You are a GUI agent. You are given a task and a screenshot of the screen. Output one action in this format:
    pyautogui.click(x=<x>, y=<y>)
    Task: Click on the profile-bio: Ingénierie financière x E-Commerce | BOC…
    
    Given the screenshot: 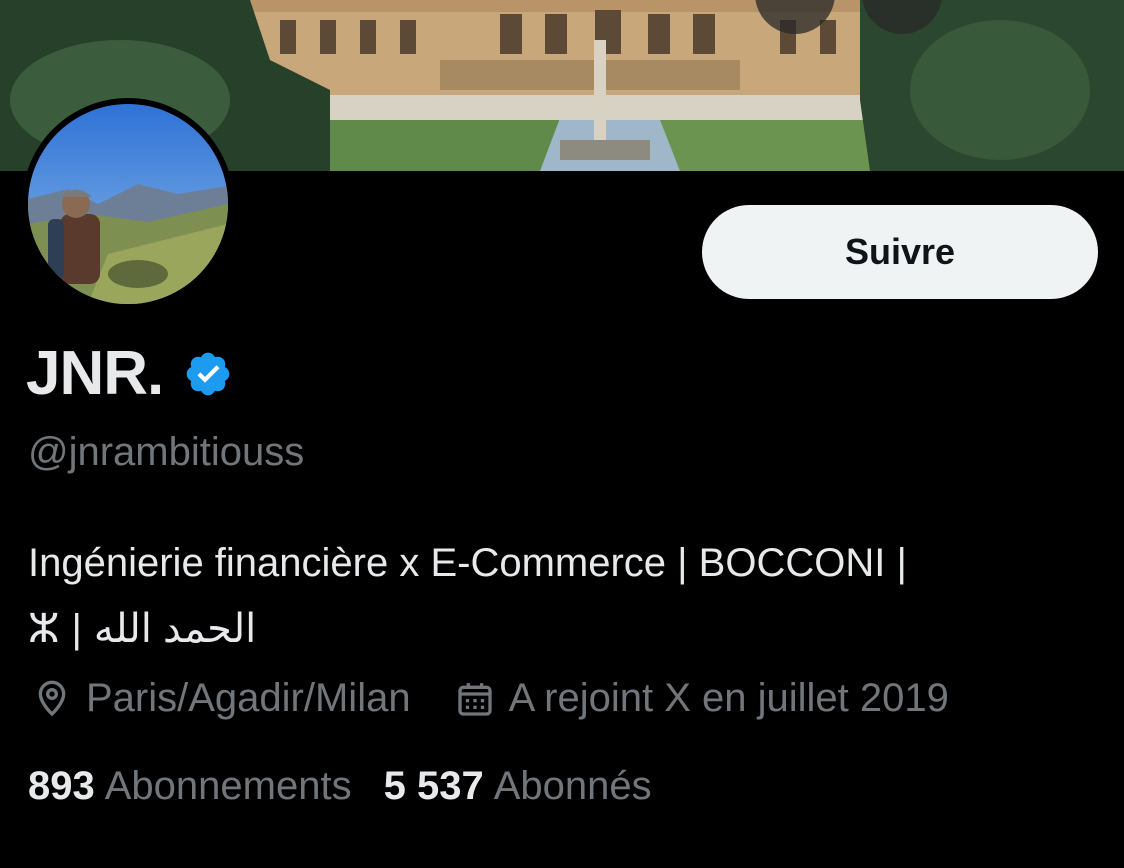 What is the action you would take?
    pyautogui.click(x=563, y=596)
    